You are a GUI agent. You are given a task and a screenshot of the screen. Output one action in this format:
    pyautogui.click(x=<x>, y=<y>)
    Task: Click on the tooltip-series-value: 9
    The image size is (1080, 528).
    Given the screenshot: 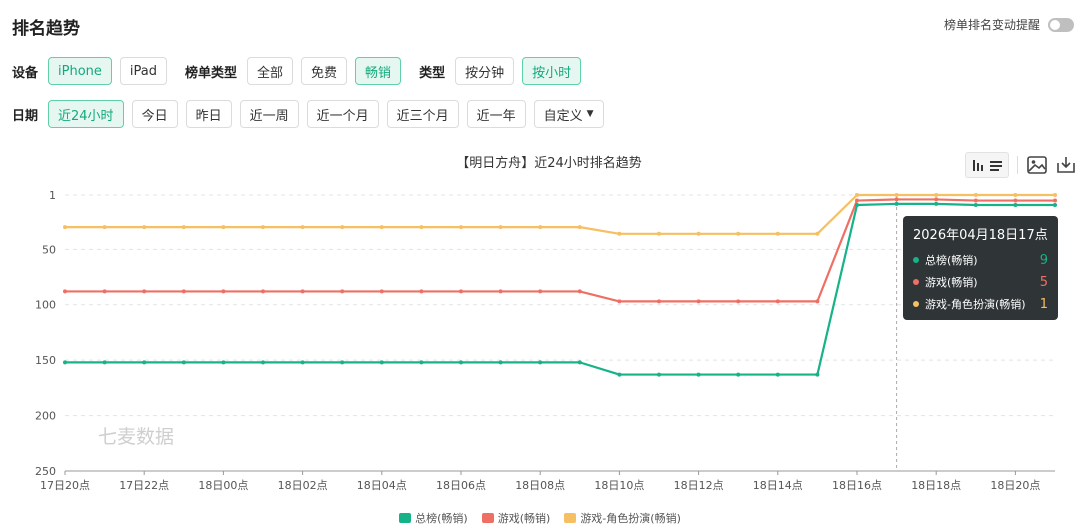 What is the action you would take?
    pyautogui.click(x=1043, y=260)
    